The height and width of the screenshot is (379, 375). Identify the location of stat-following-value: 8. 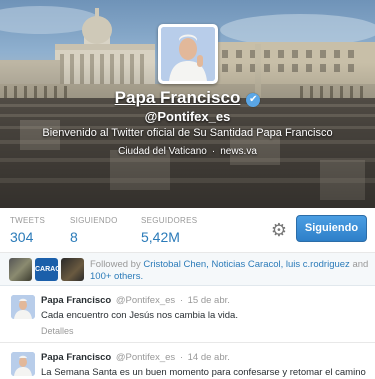
(74, 237).